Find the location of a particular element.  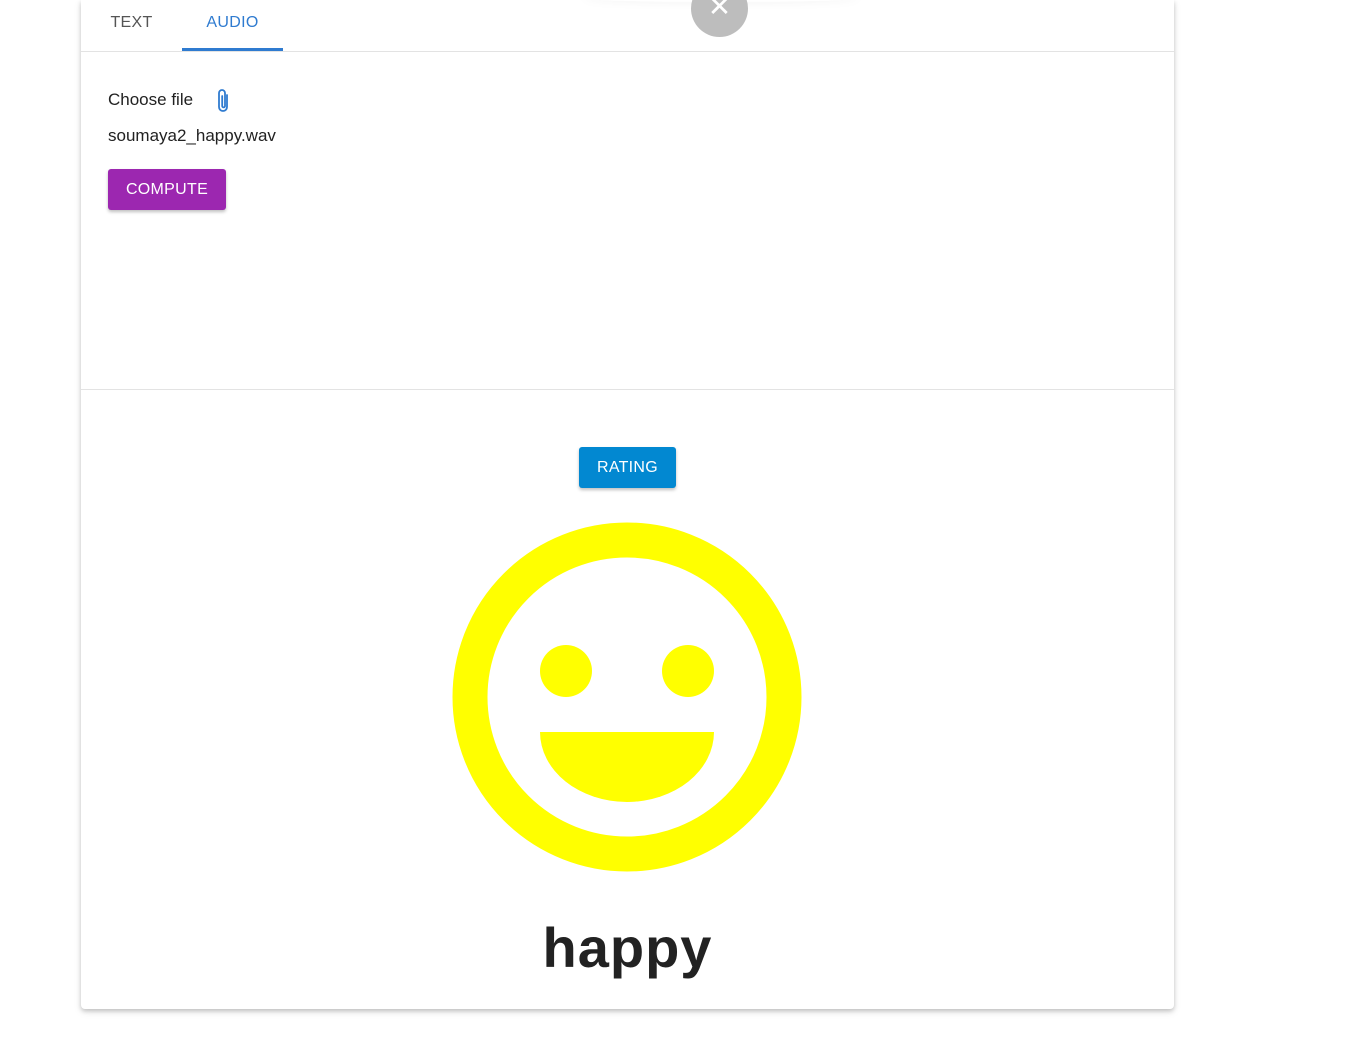

tab-bar: TEXT AUDIO is located at coordinates (627, 26).